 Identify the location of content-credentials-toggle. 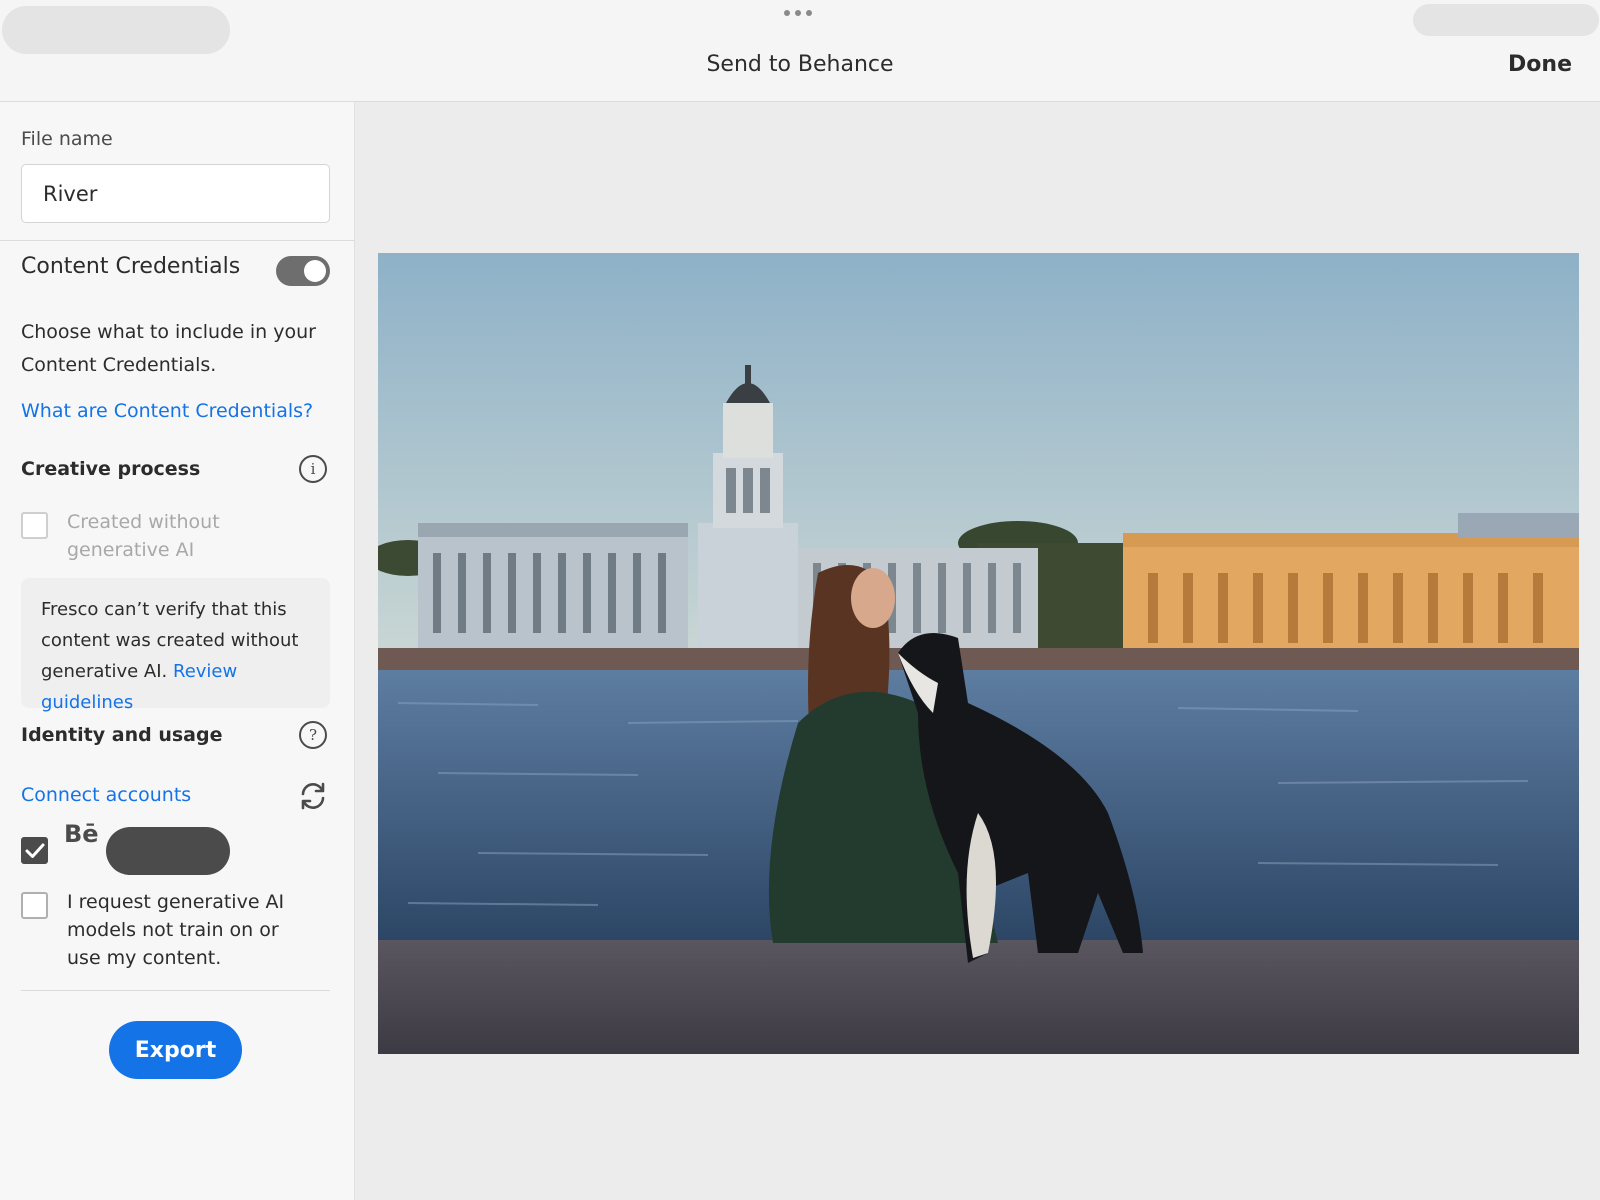
(303, 271).